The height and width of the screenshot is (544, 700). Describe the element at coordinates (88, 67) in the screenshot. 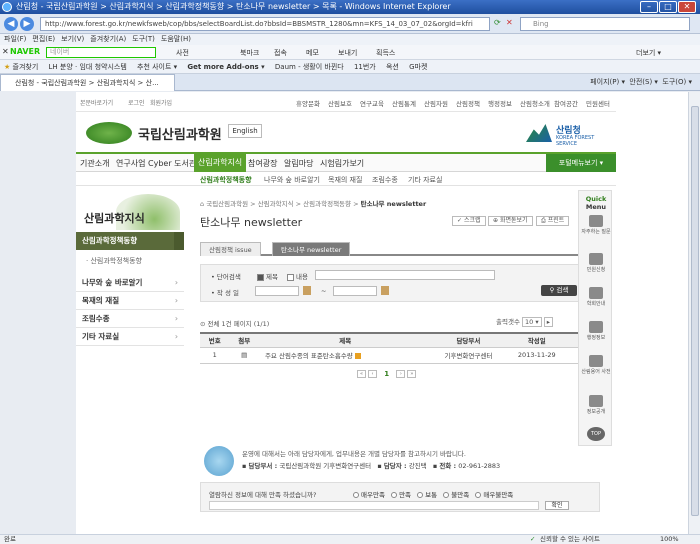

I see `fav-lh: LH 분양 · 임대 청약시스템` at that location.